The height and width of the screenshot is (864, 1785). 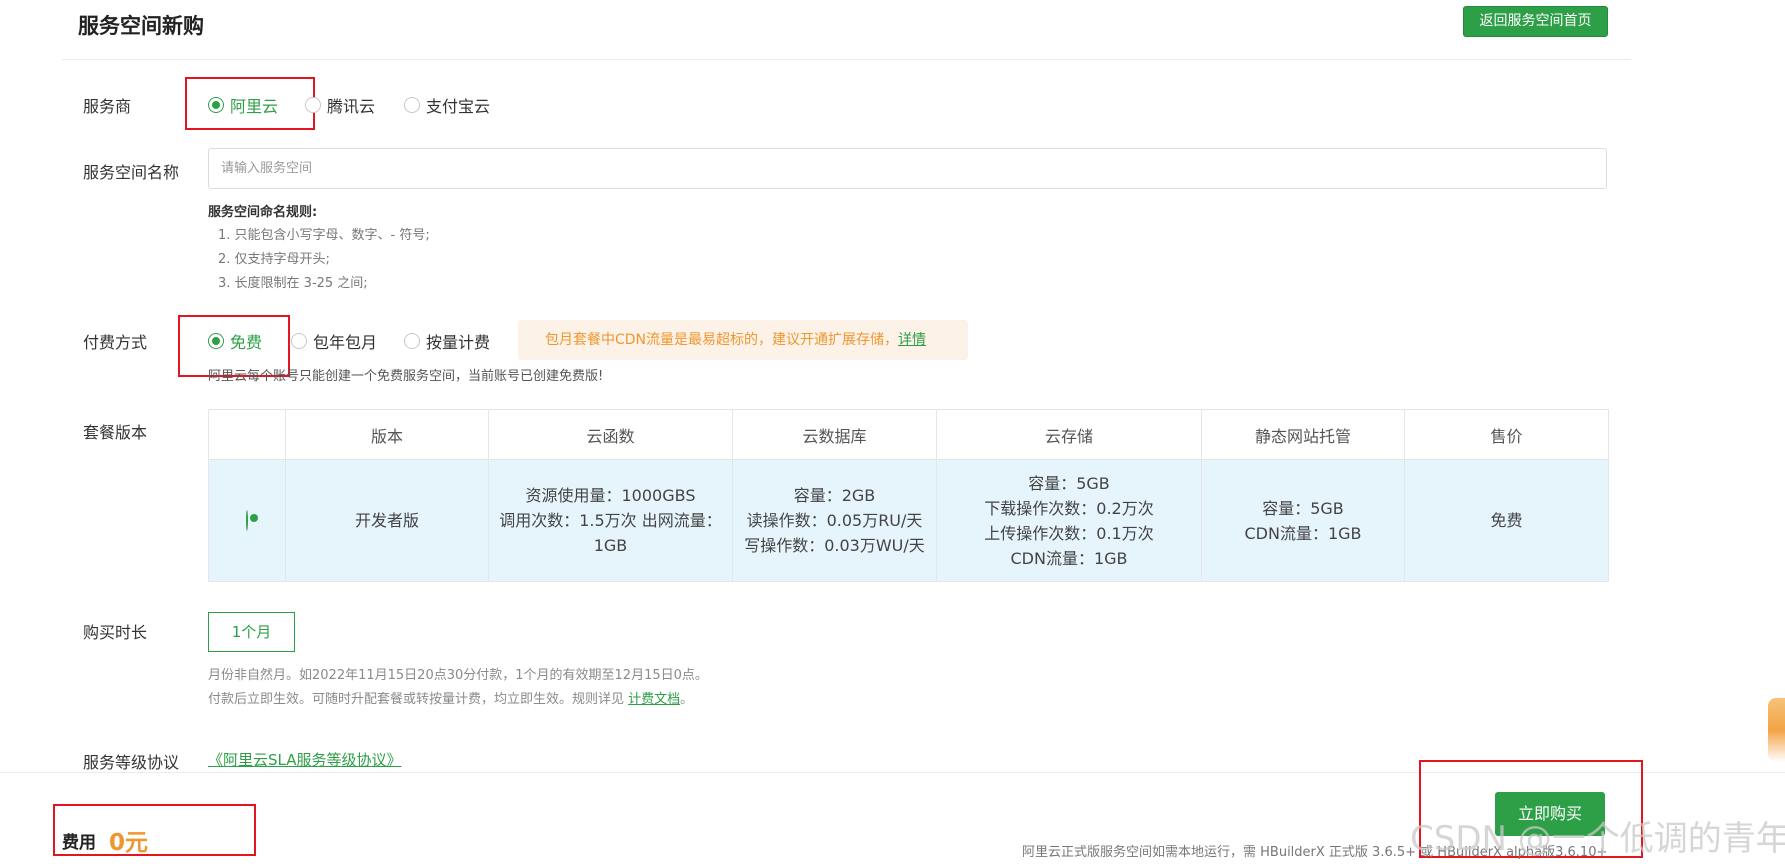 I want to click on duration-billing-note-suffix: 。, so click(x=687, y=699).